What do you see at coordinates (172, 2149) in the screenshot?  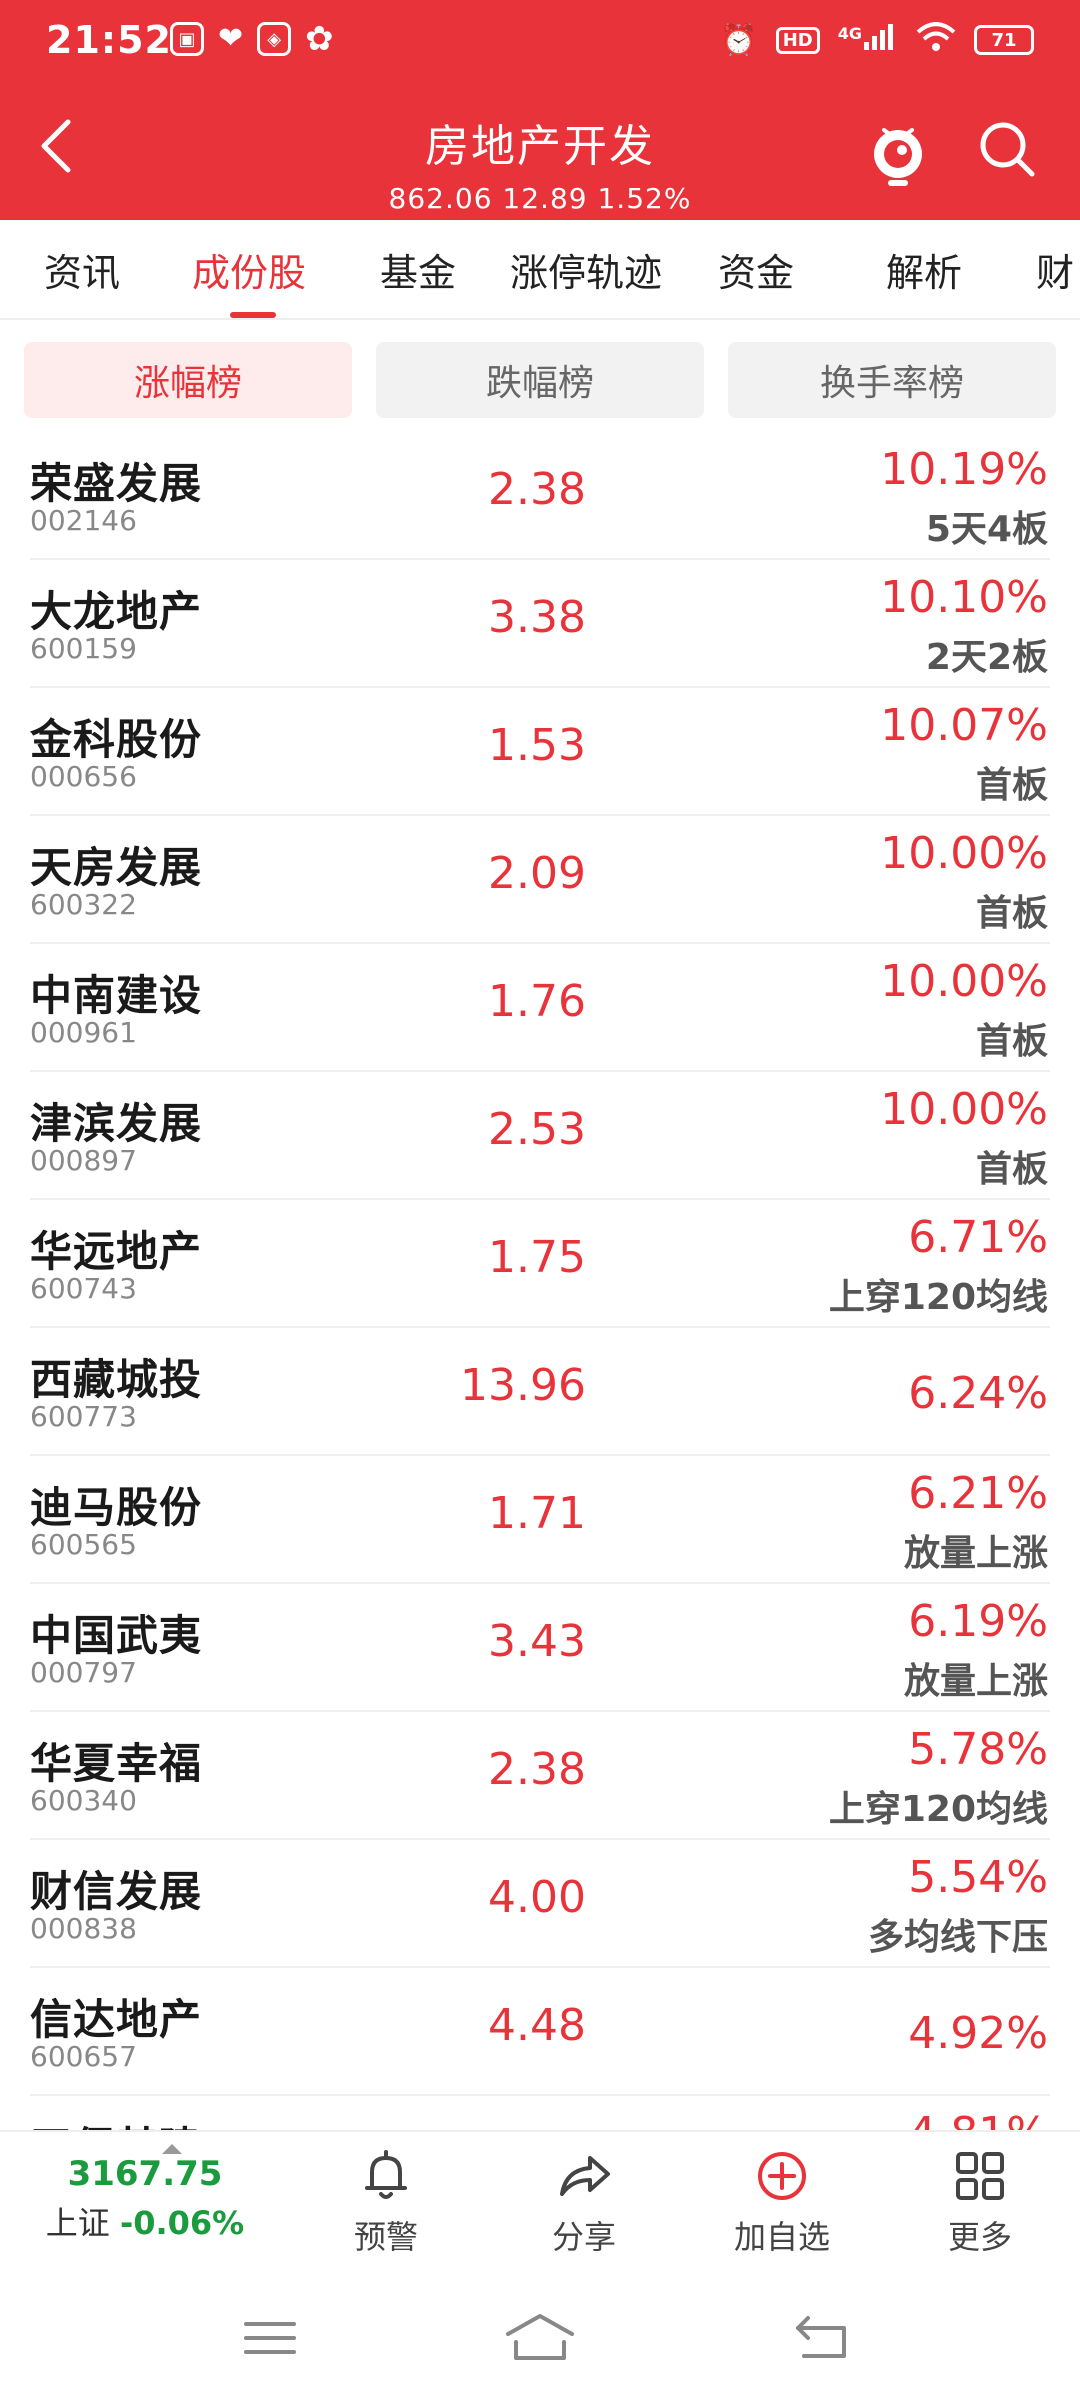 I see `caret-up-icon` at bounding box center [172, 2149].